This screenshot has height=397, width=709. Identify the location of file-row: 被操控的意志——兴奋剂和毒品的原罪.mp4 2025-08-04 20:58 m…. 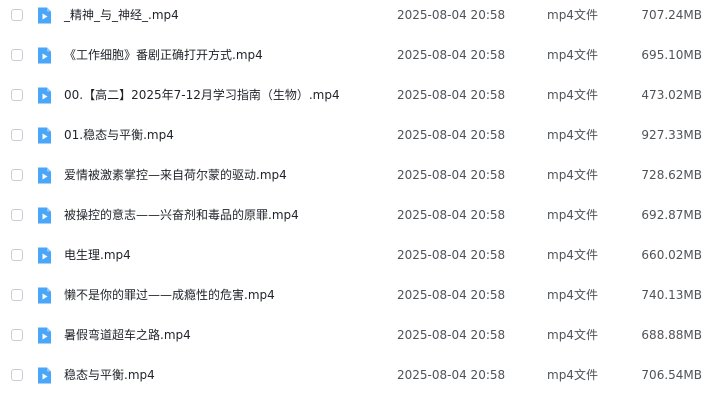
(354, 217).